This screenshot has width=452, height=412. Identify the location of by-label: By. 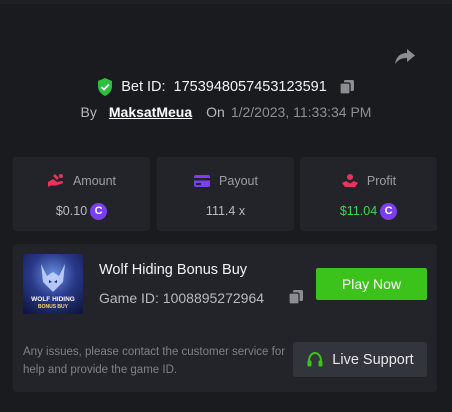
(88, 112).